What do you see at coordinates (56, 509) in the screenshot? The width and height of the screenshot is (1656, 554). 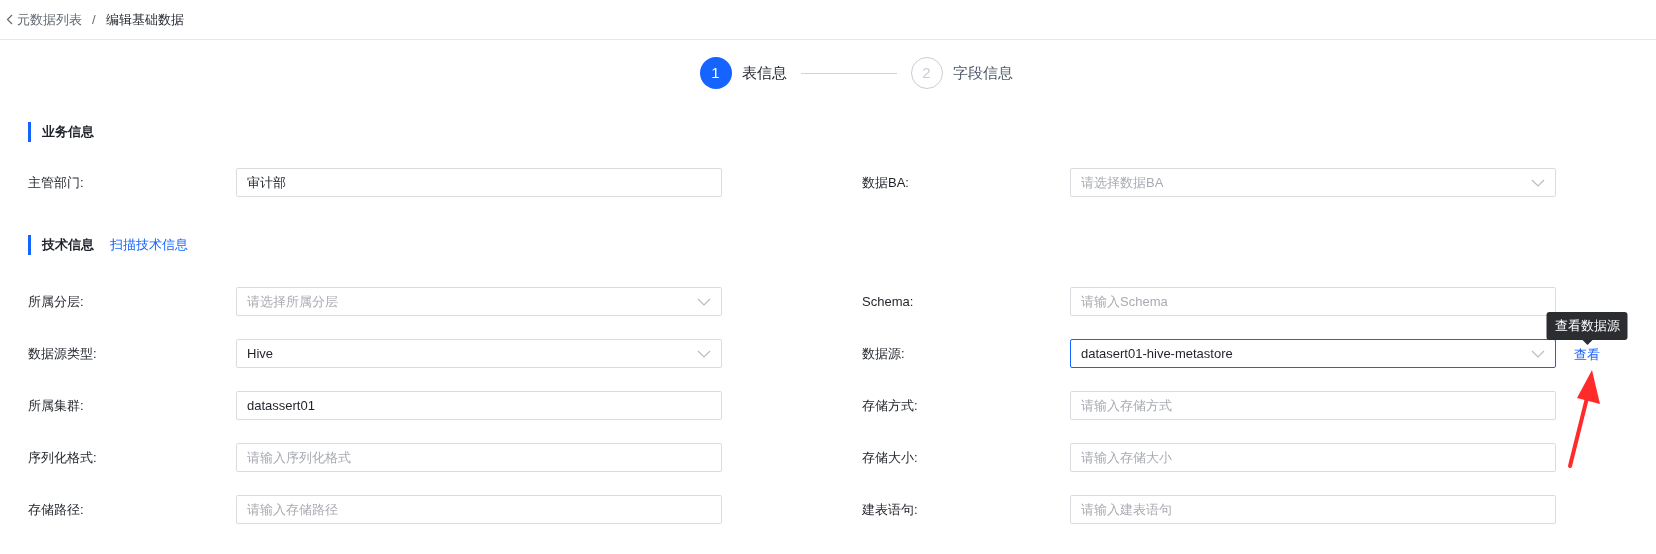 I see `field-label: 存储路径:` at bounding box center [56, 509].